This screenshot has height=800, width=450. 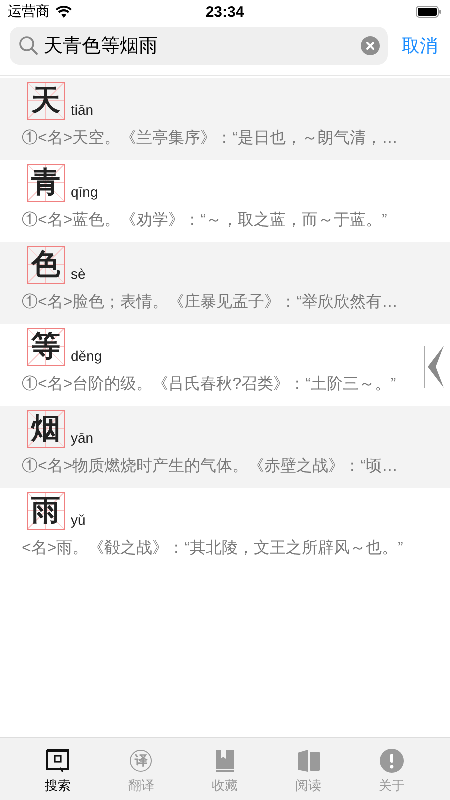 What do you see at coordinates (46, 429) in the screenshot?
I see `character: 烟` at bounding box center [46, 429].